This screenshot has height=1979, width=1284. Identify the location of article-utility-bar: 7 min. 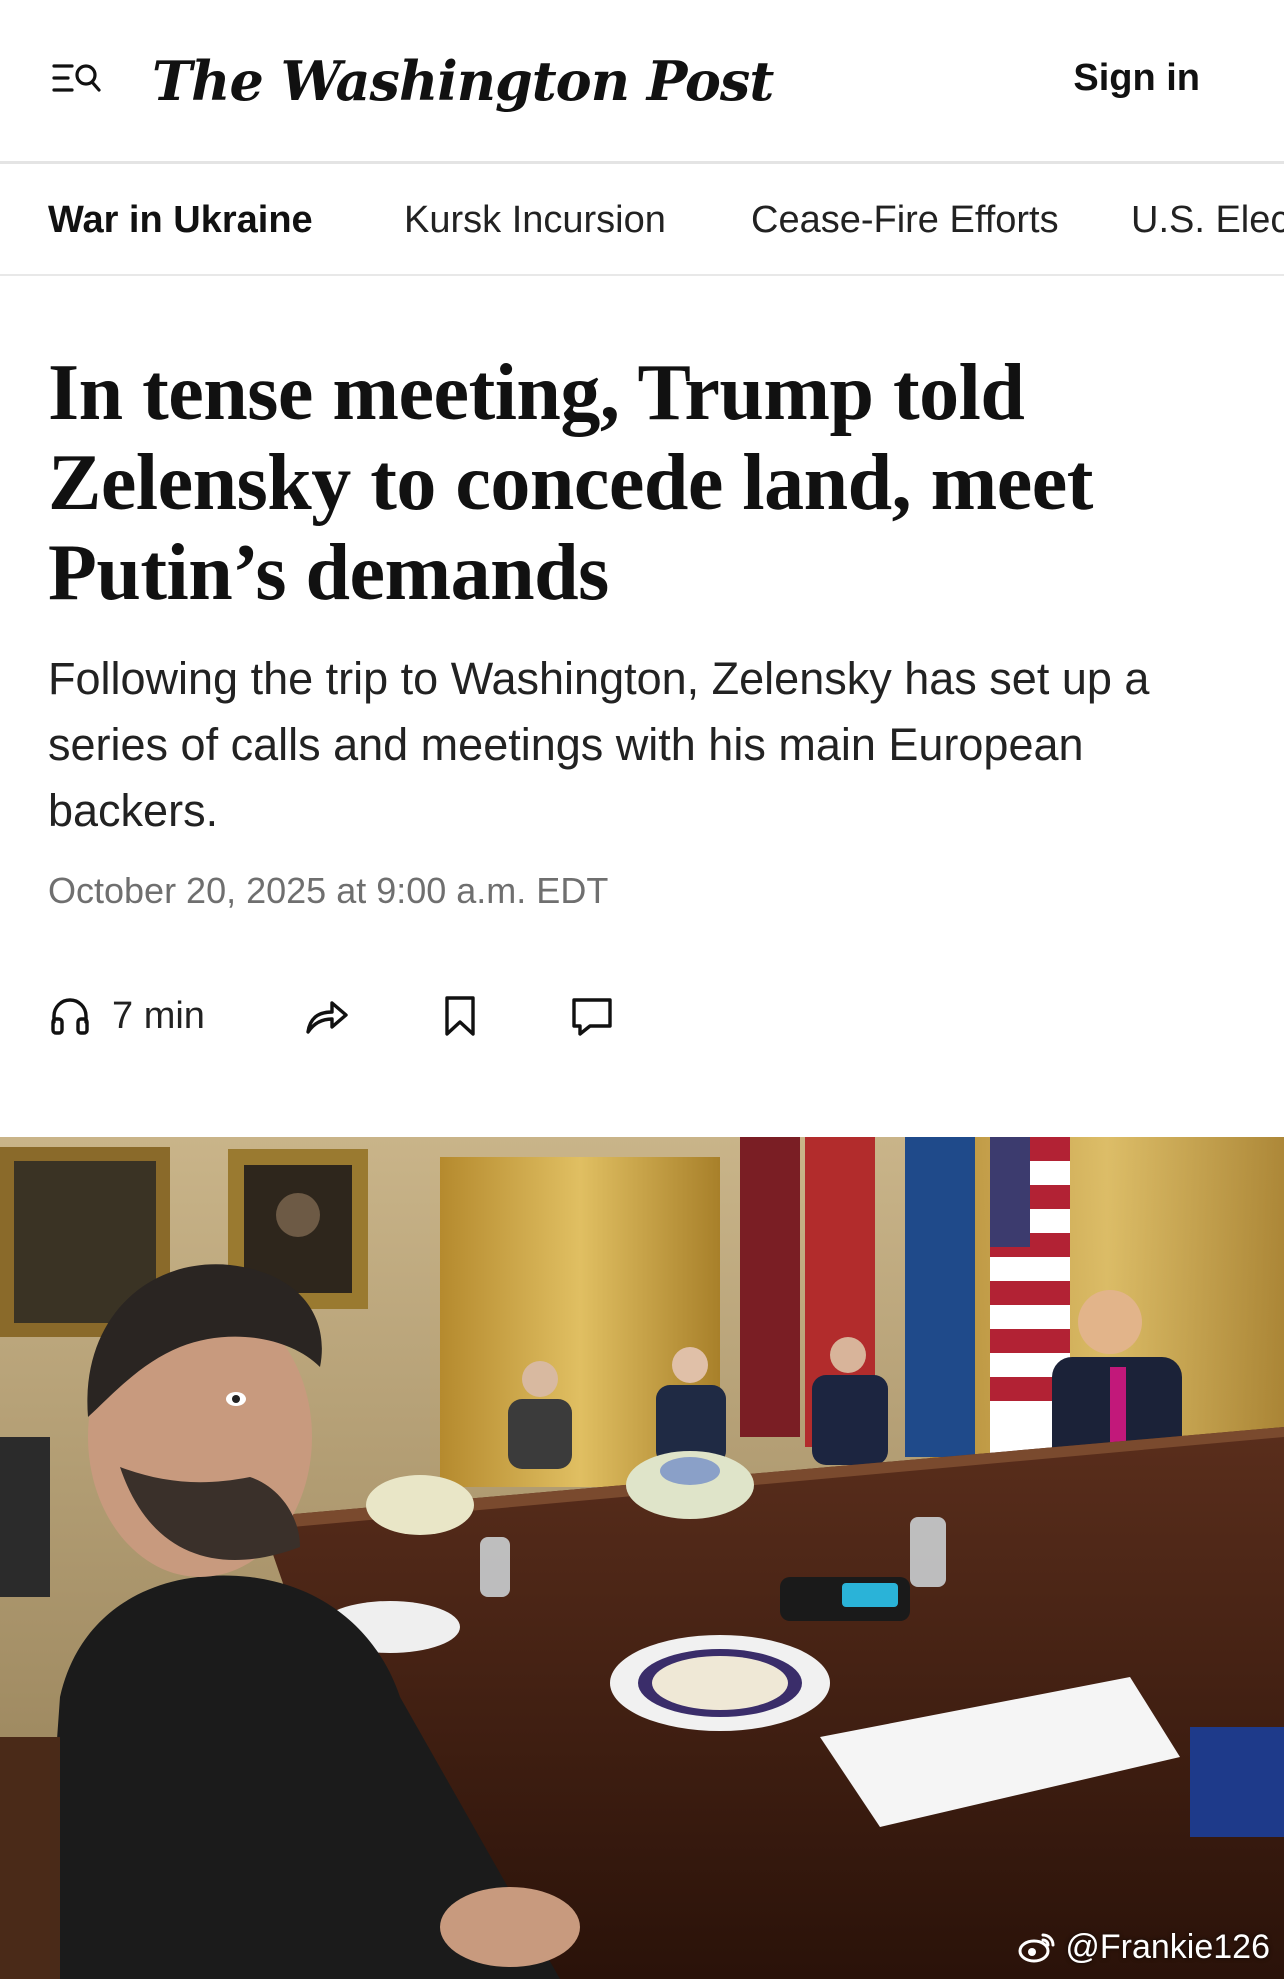
(398, 1016).